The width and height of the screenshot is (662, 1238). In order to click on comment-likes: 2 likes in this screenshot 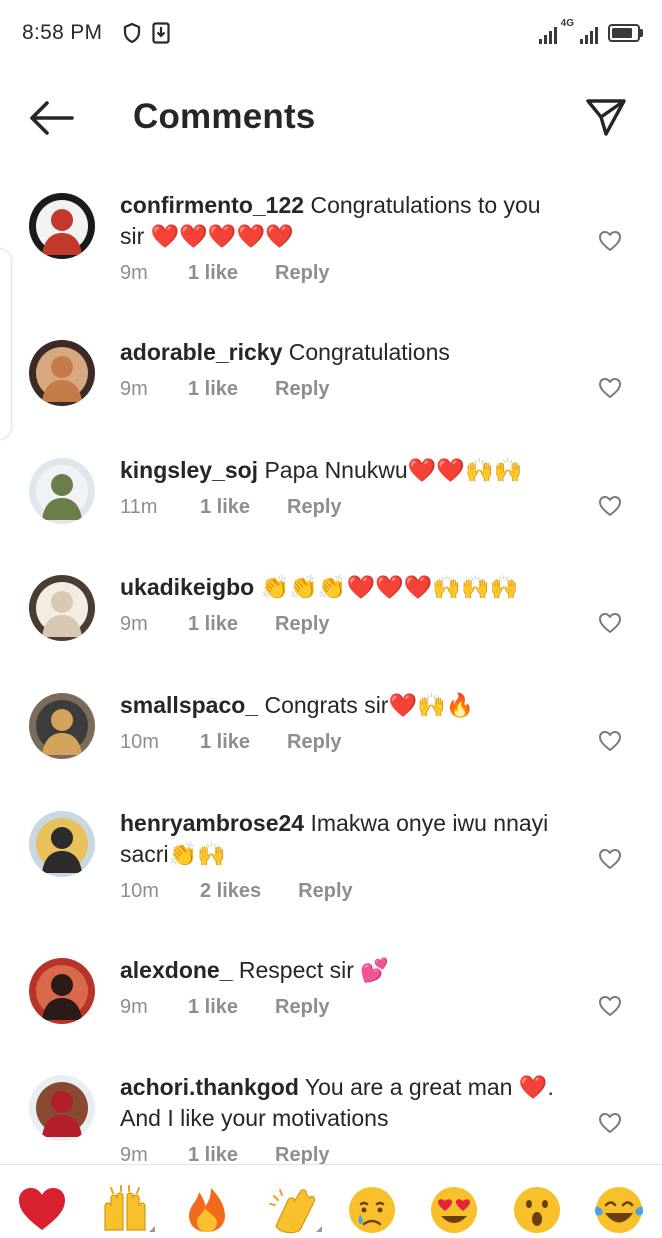, I will do `click(230, 891)`.